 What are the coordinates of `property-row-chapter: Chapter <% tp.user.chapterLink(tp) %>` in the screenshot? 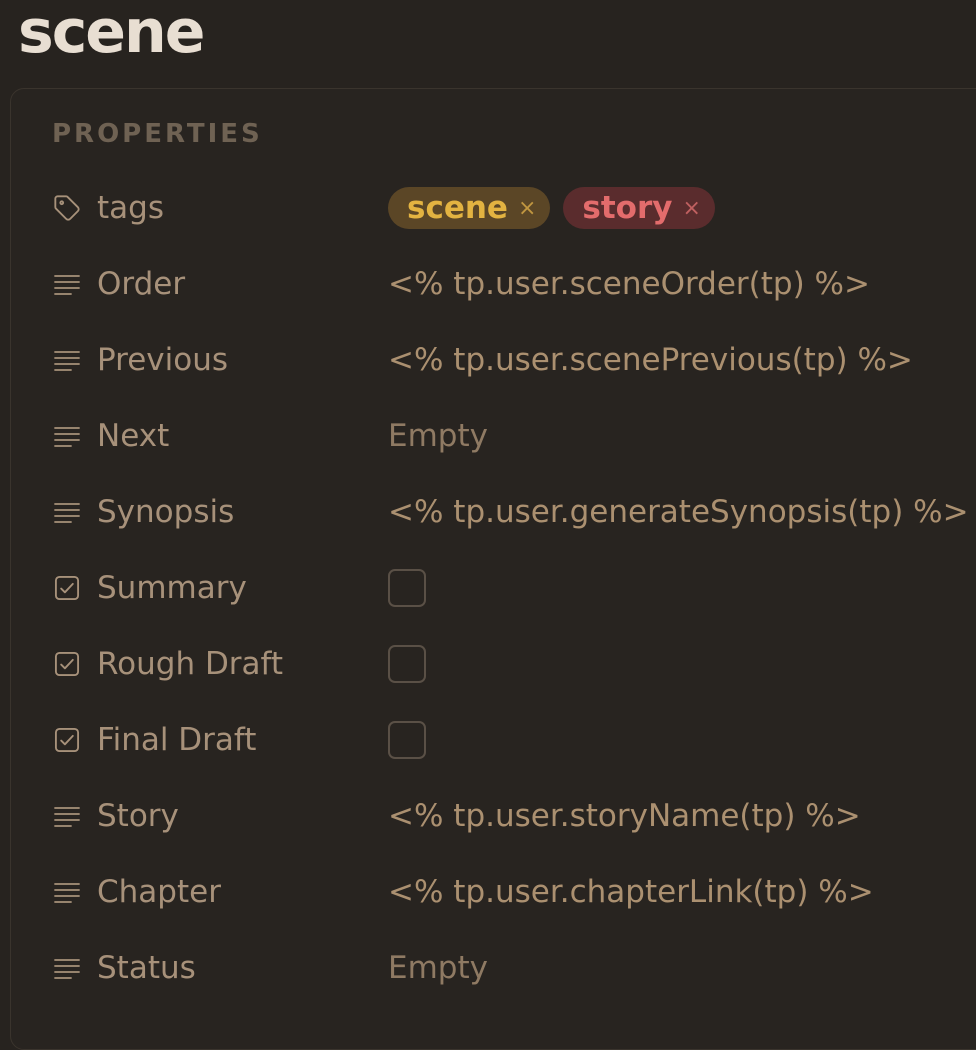 It's located at (488, 892).